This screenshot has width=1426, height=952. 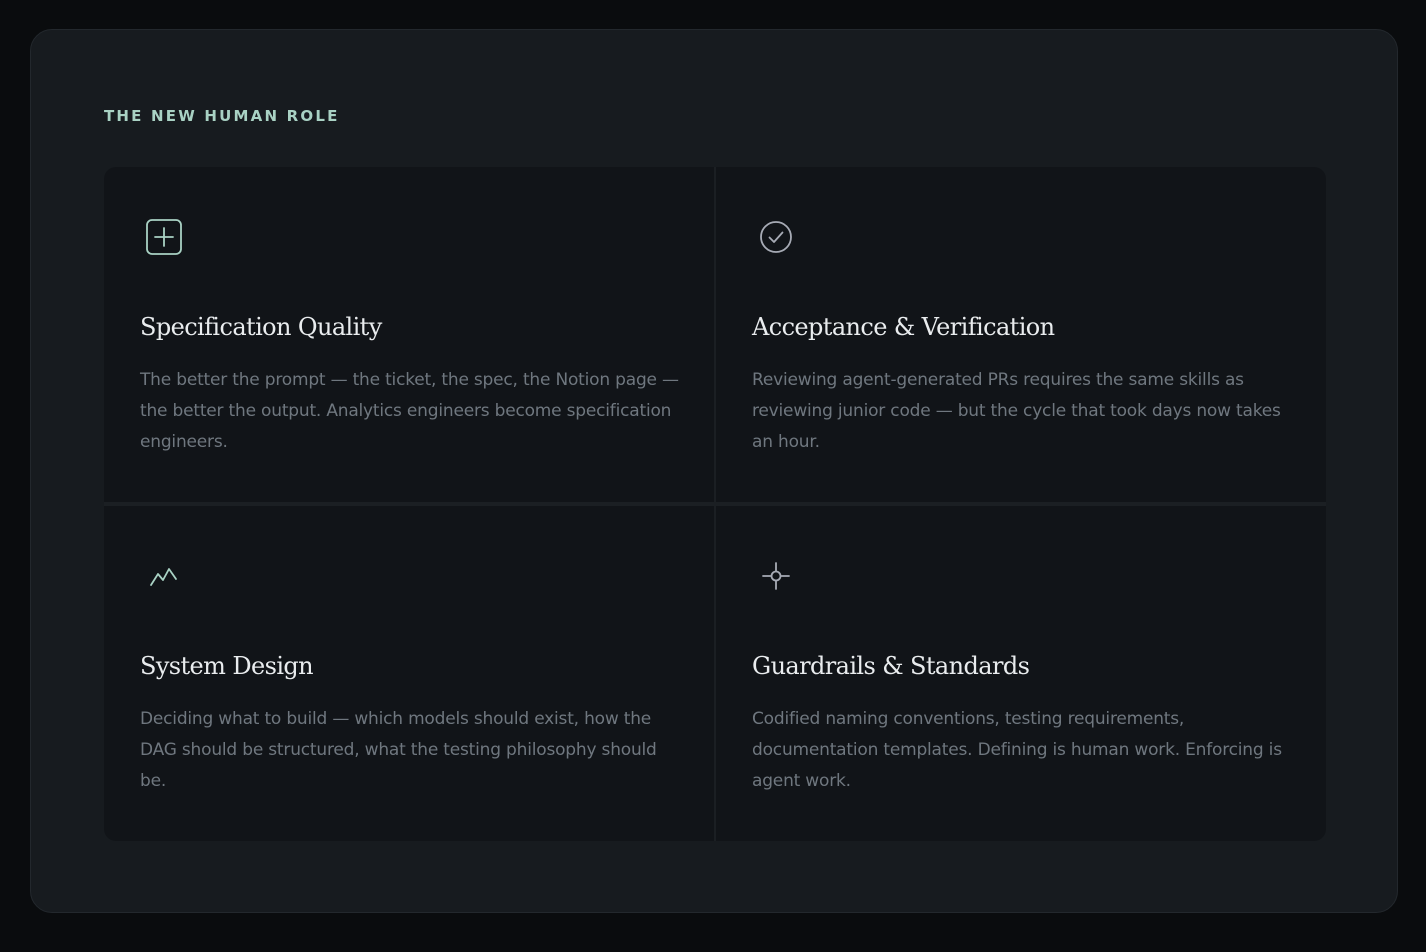 I want to click on card-title: Acceptance & Verification, so click(x=903, y=327).